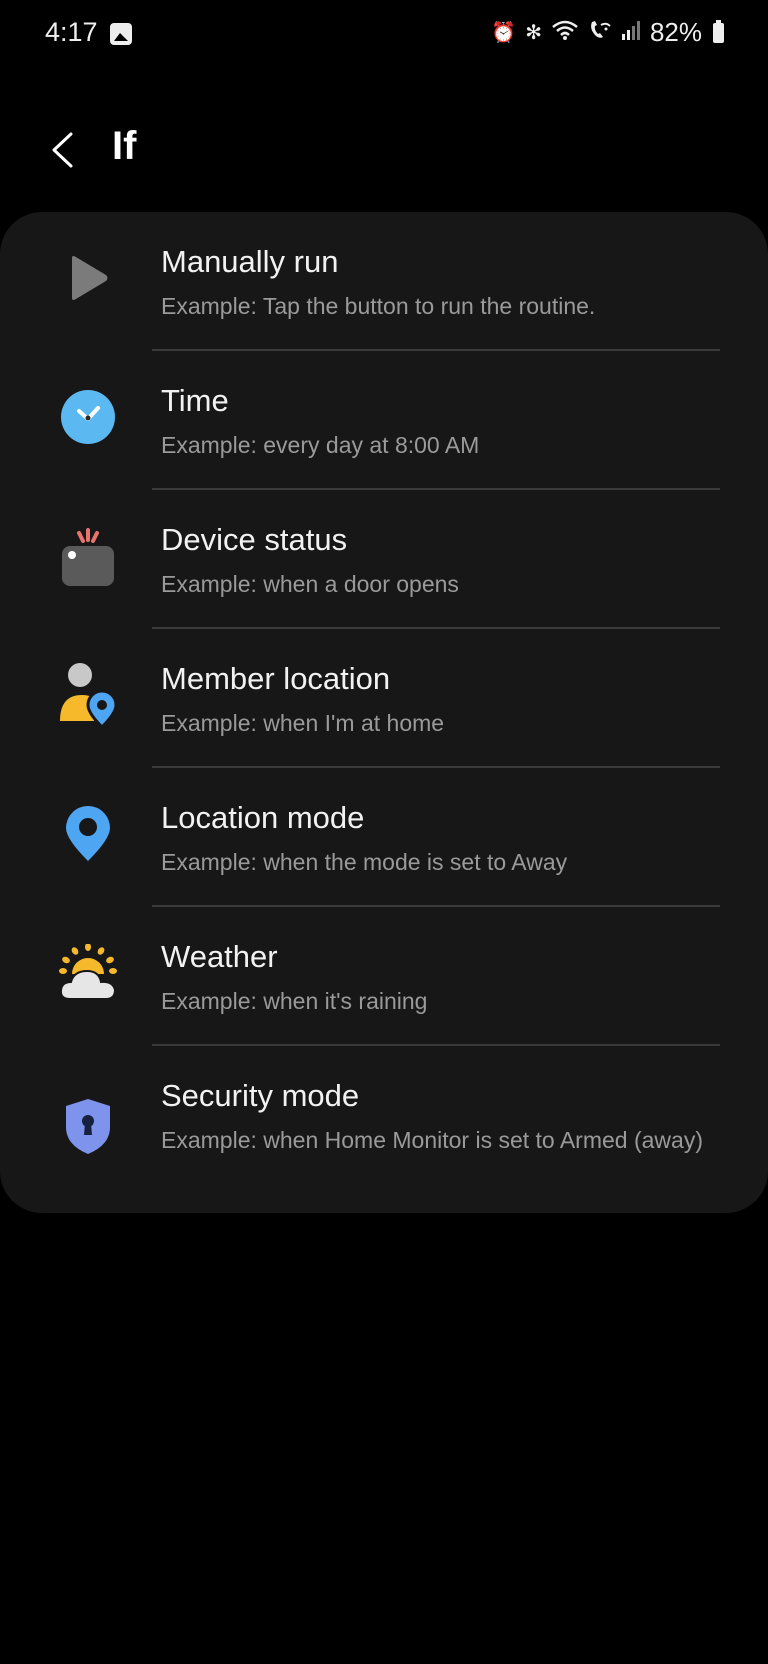 Image resolution: width=768 pixels, height=1664 pixels. Describe the element at coordinates (631, 33) in the screenshot. I see `signal-icon` at that location.